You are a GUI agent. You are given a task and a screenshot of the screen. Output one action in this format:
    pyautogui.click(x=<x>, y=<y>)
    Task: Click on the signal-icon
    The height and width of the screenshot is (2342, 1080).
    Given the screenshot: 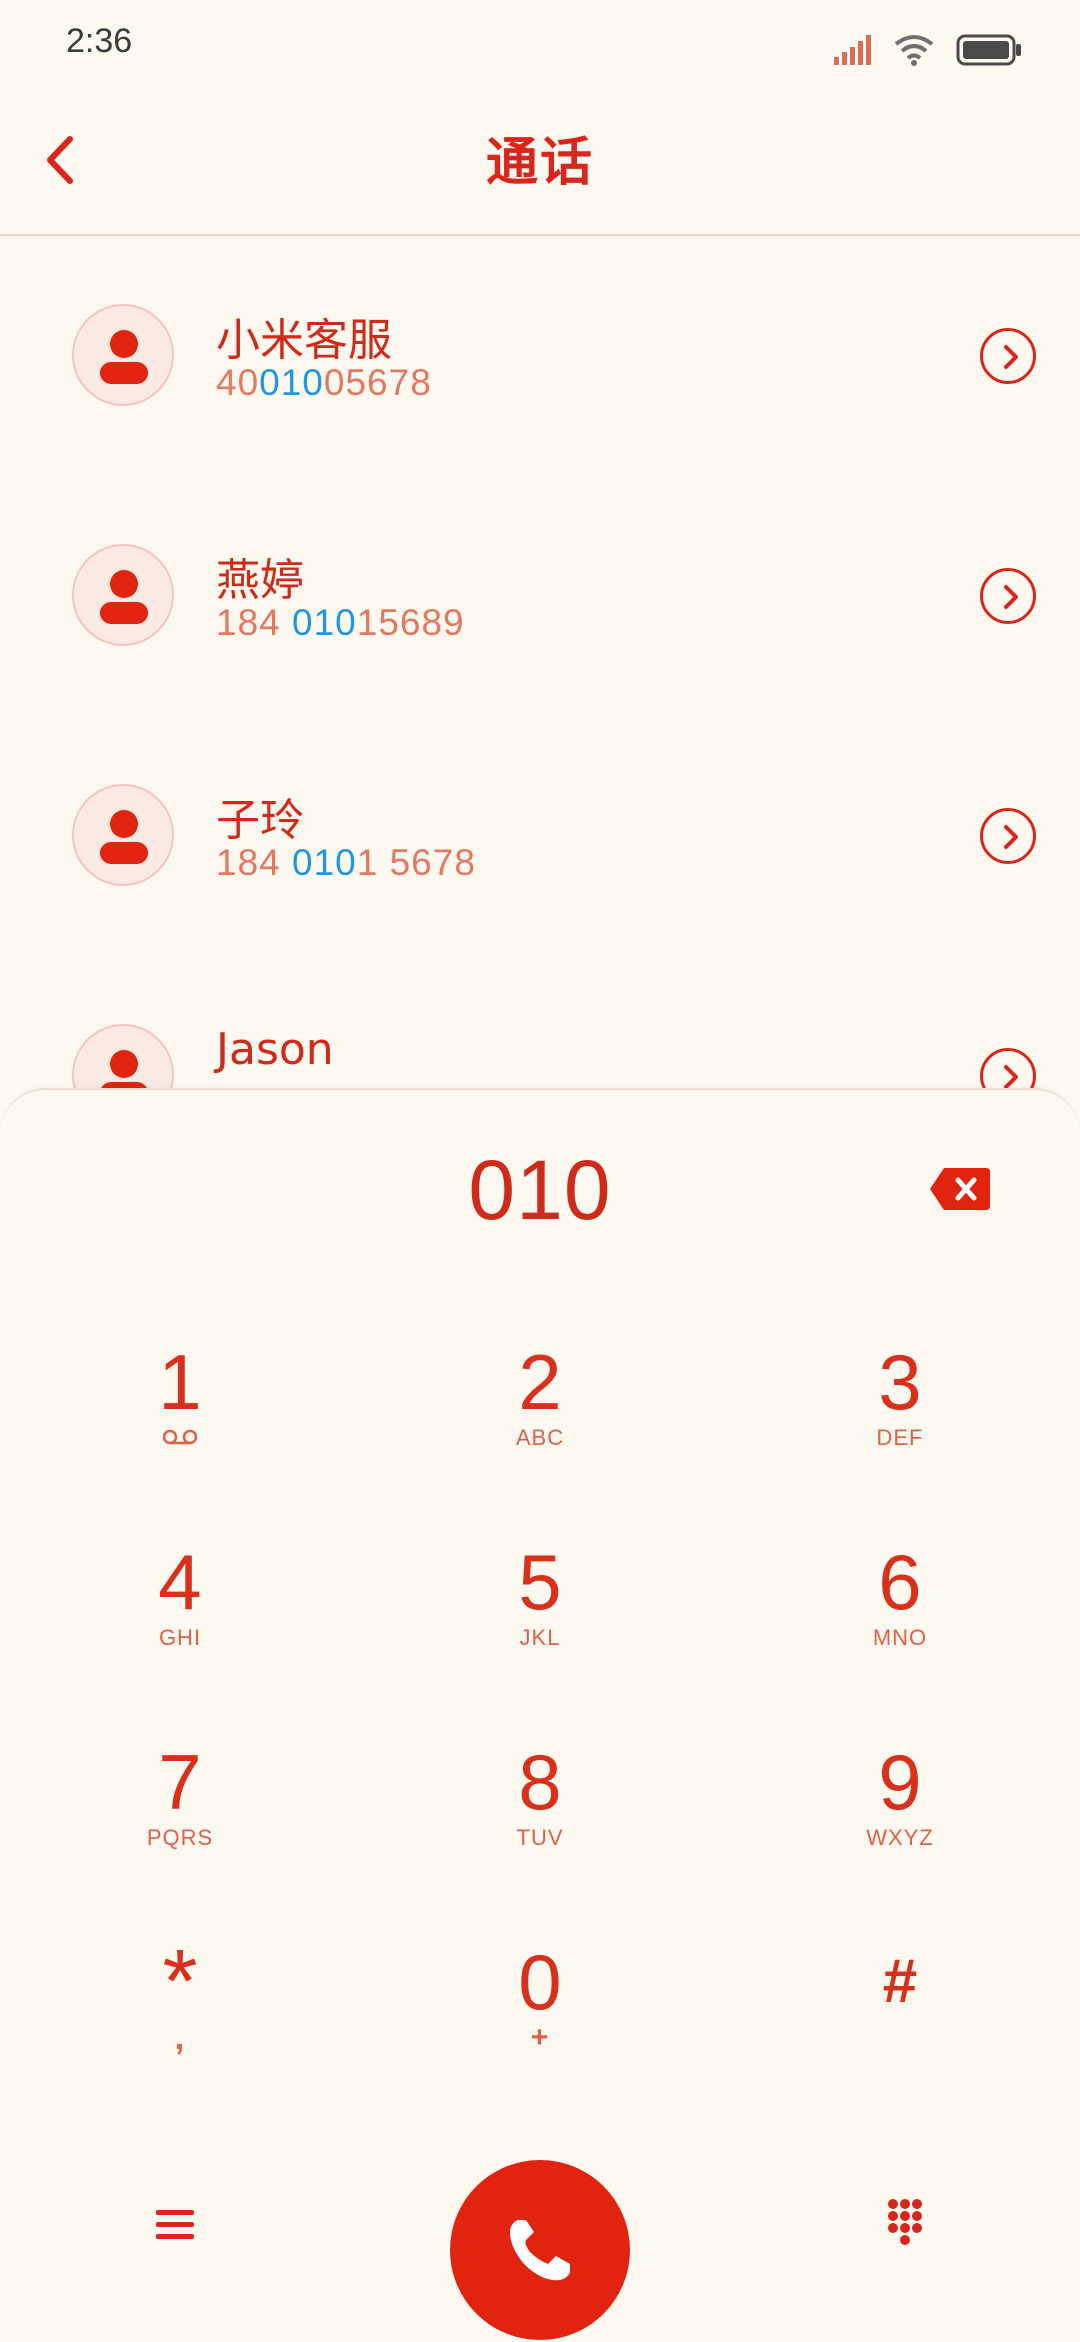 What is the action you would take?
    pyautogui.click(x=852, y=50)
    